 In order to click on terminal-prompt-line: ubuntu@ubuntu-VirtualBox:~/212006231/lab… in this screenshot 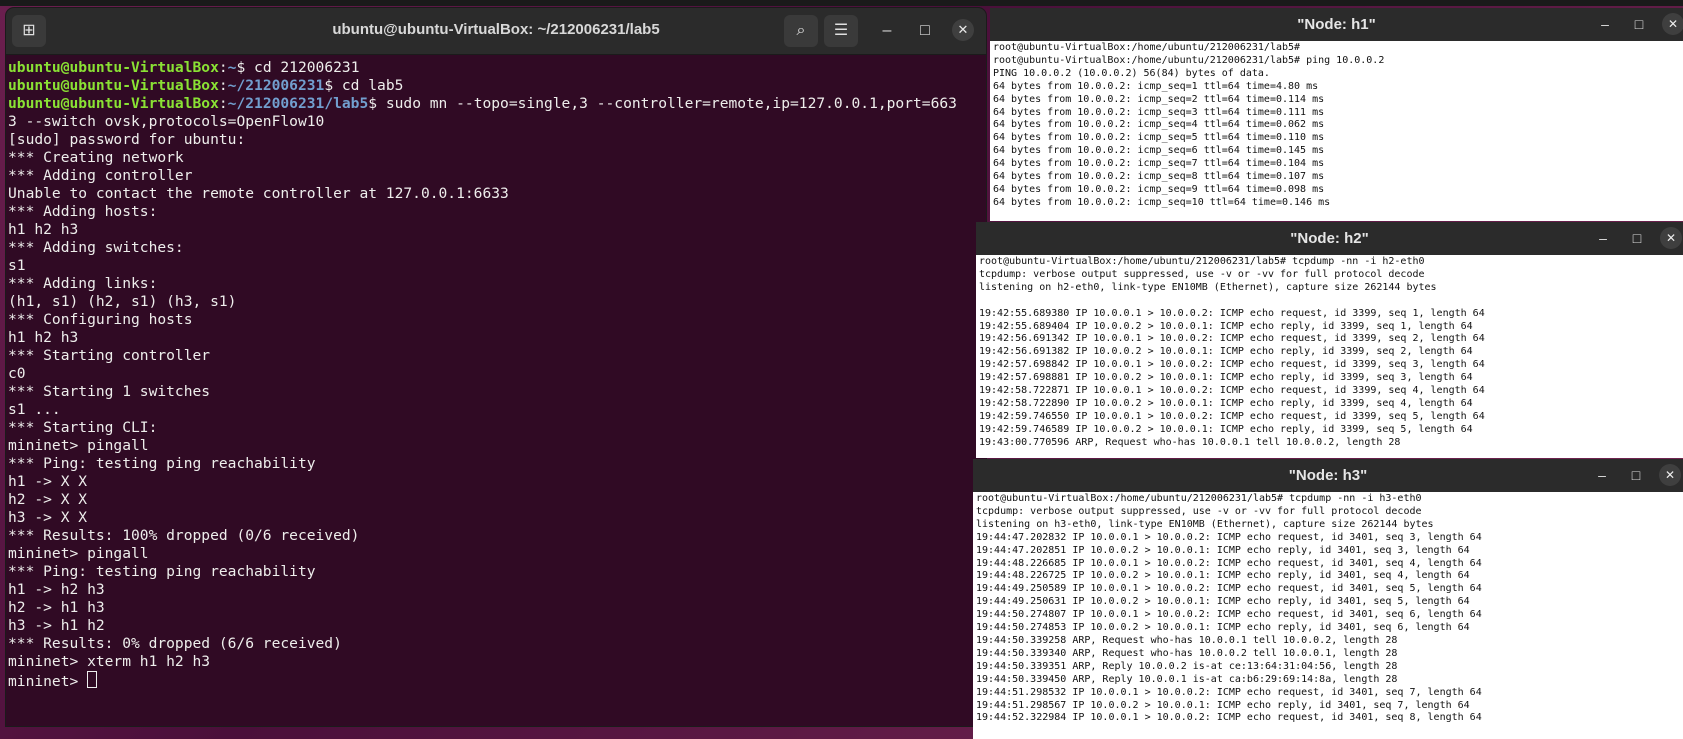, I will do `click(497, 104)`.